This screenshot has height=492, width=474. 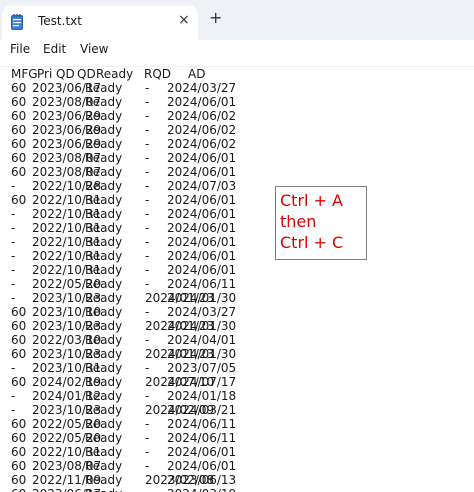 I want to click on menu-view: View, so click(x=94, y=49).